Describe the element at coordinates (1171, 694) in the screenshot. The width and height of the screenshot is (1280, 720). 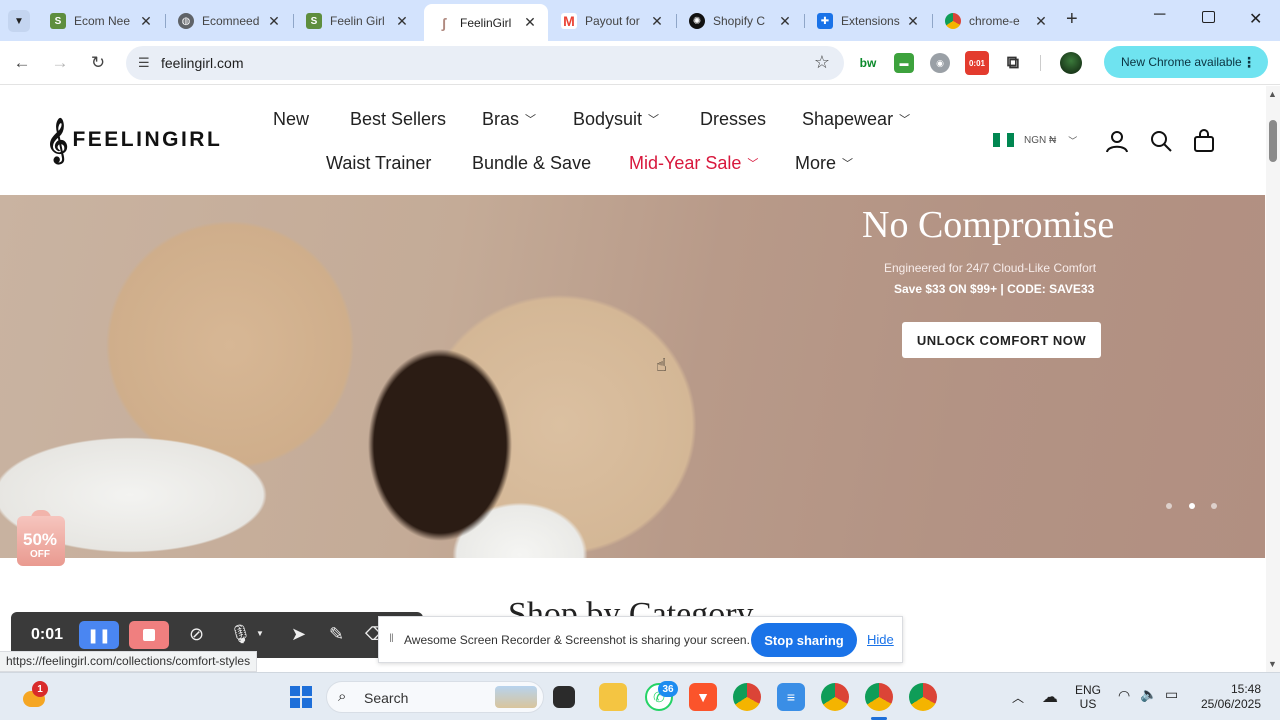
I see `battery-icon: ▭` at that location.